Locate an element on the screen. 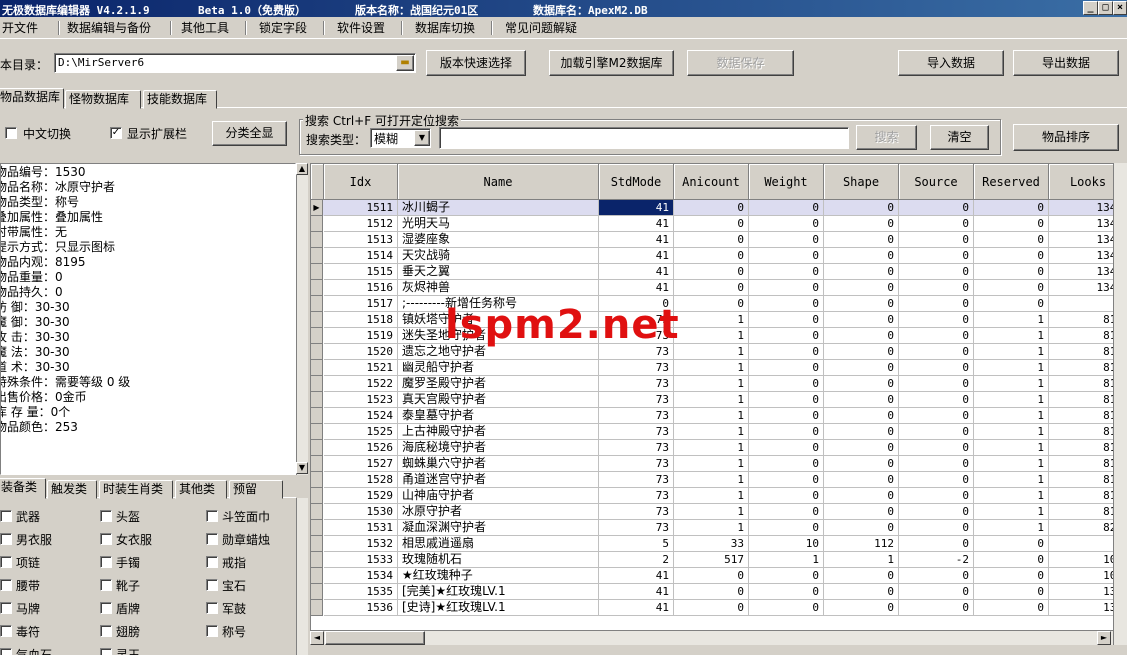  table-row: 1530冰原守护者7310001819 is located at coordinates (718, 512).